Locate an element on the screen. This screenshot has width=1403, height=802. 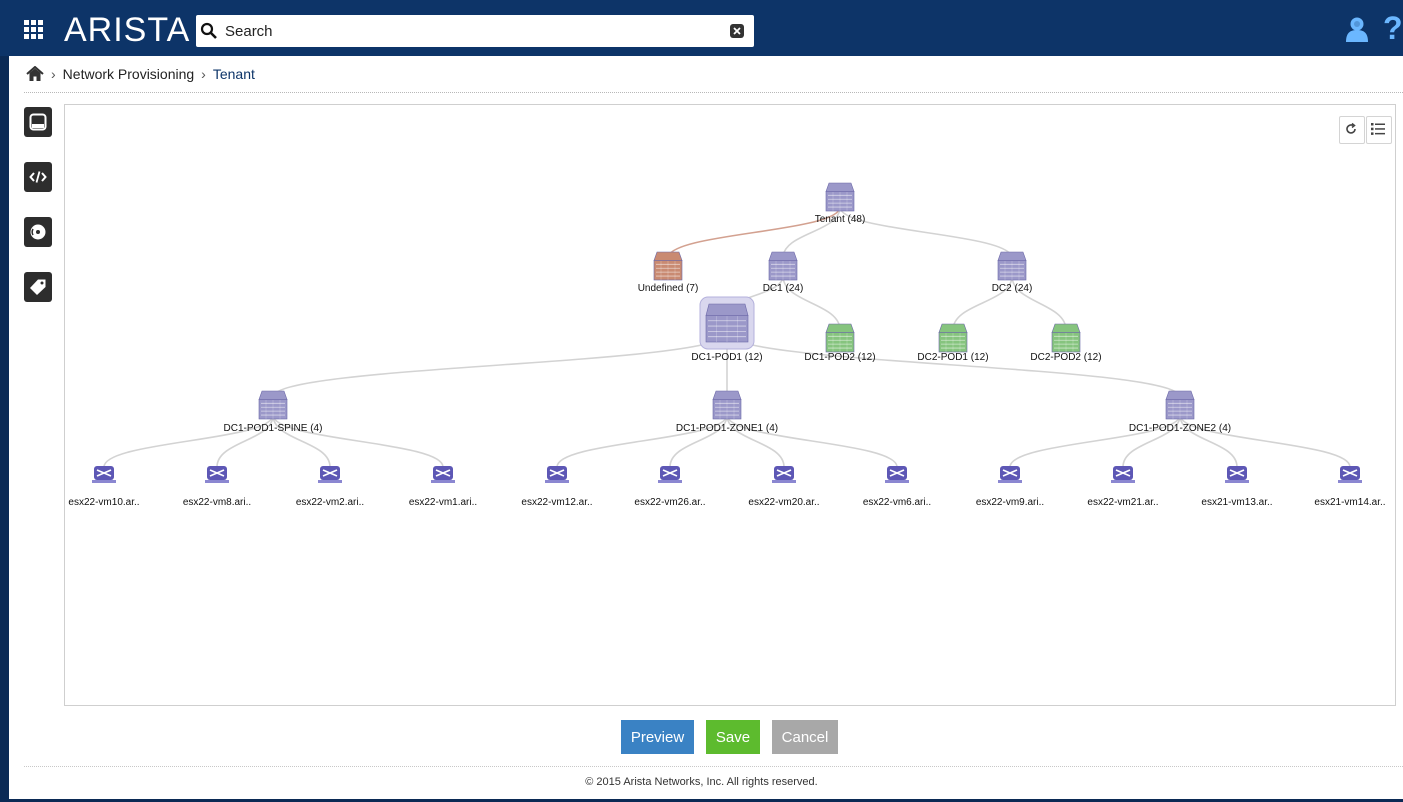
topology-node-label: esx22-vm1.ari.. is located at coordinates (443, 502).